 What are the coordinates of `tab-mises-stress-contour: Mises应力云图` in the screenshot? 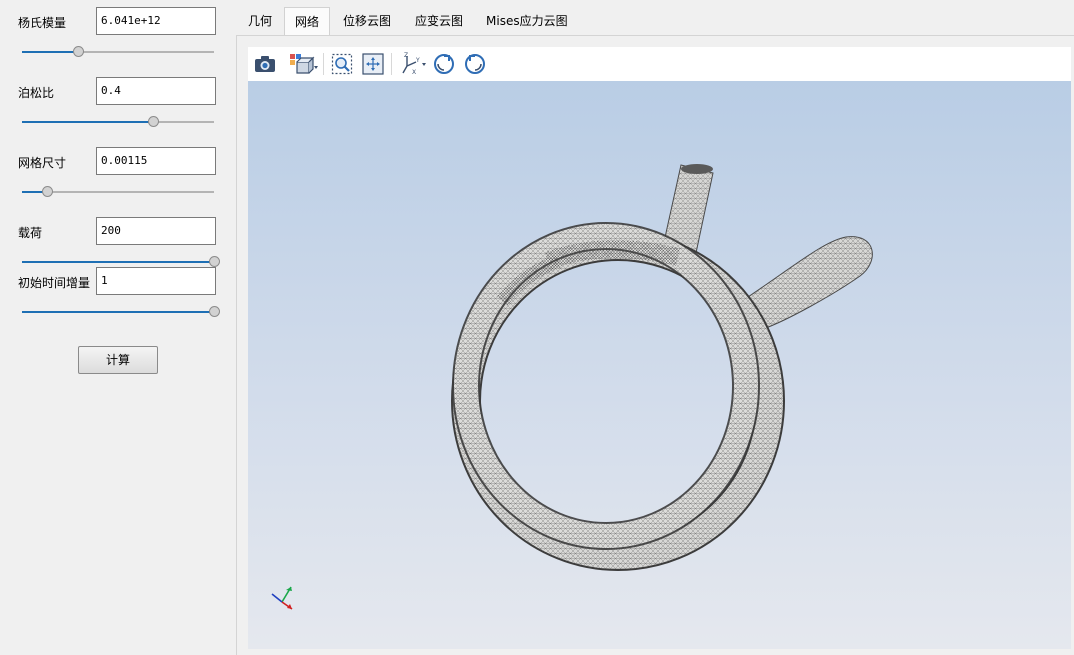 It's located at (527, 21).